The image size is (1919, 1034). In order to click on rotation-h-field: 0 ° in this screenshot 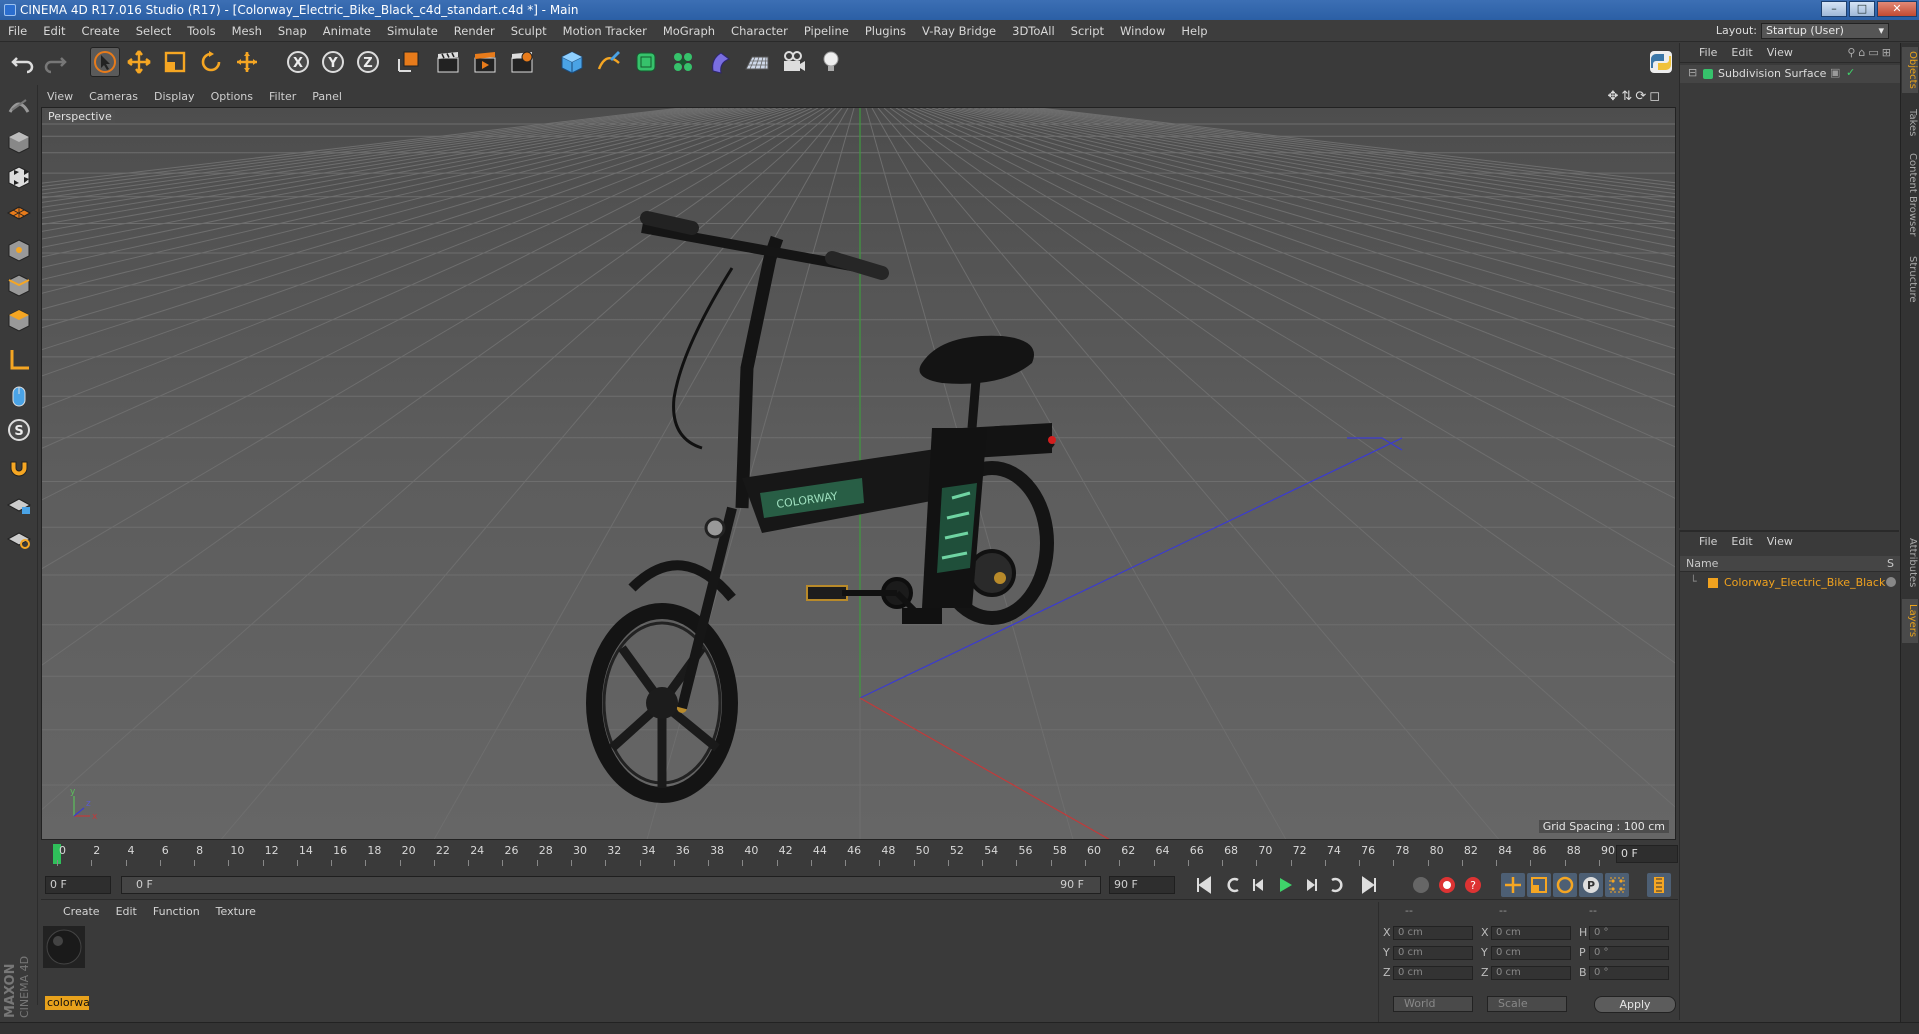, I will do `click(1629, 933)`.